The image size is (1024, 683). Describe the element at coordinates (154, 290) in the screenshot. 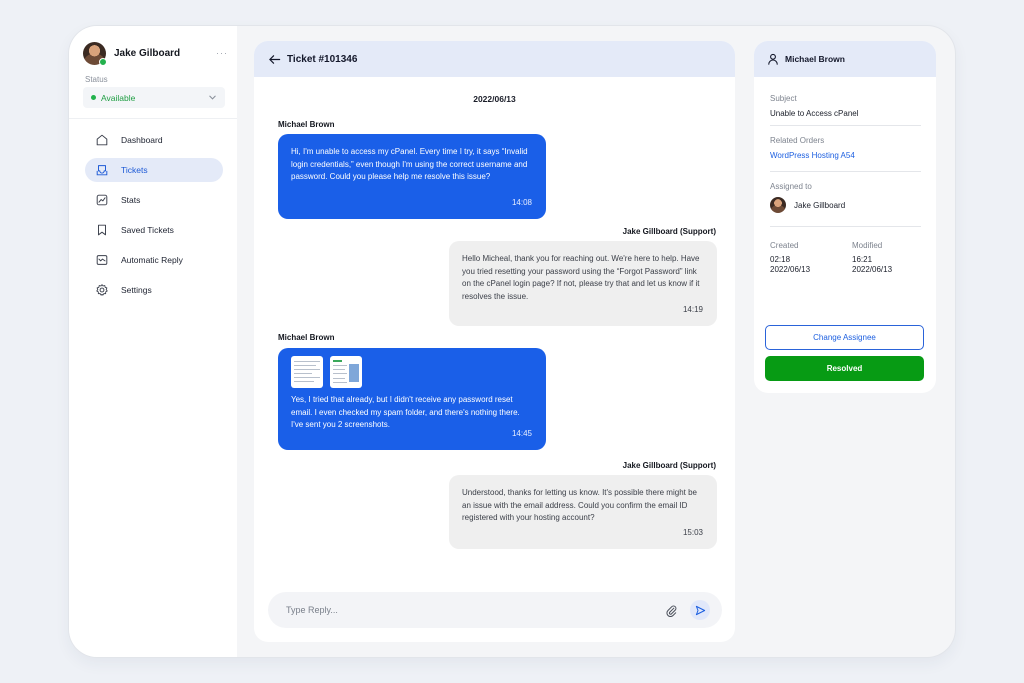

I see `sidebar-item-settings: Settings` at that location.